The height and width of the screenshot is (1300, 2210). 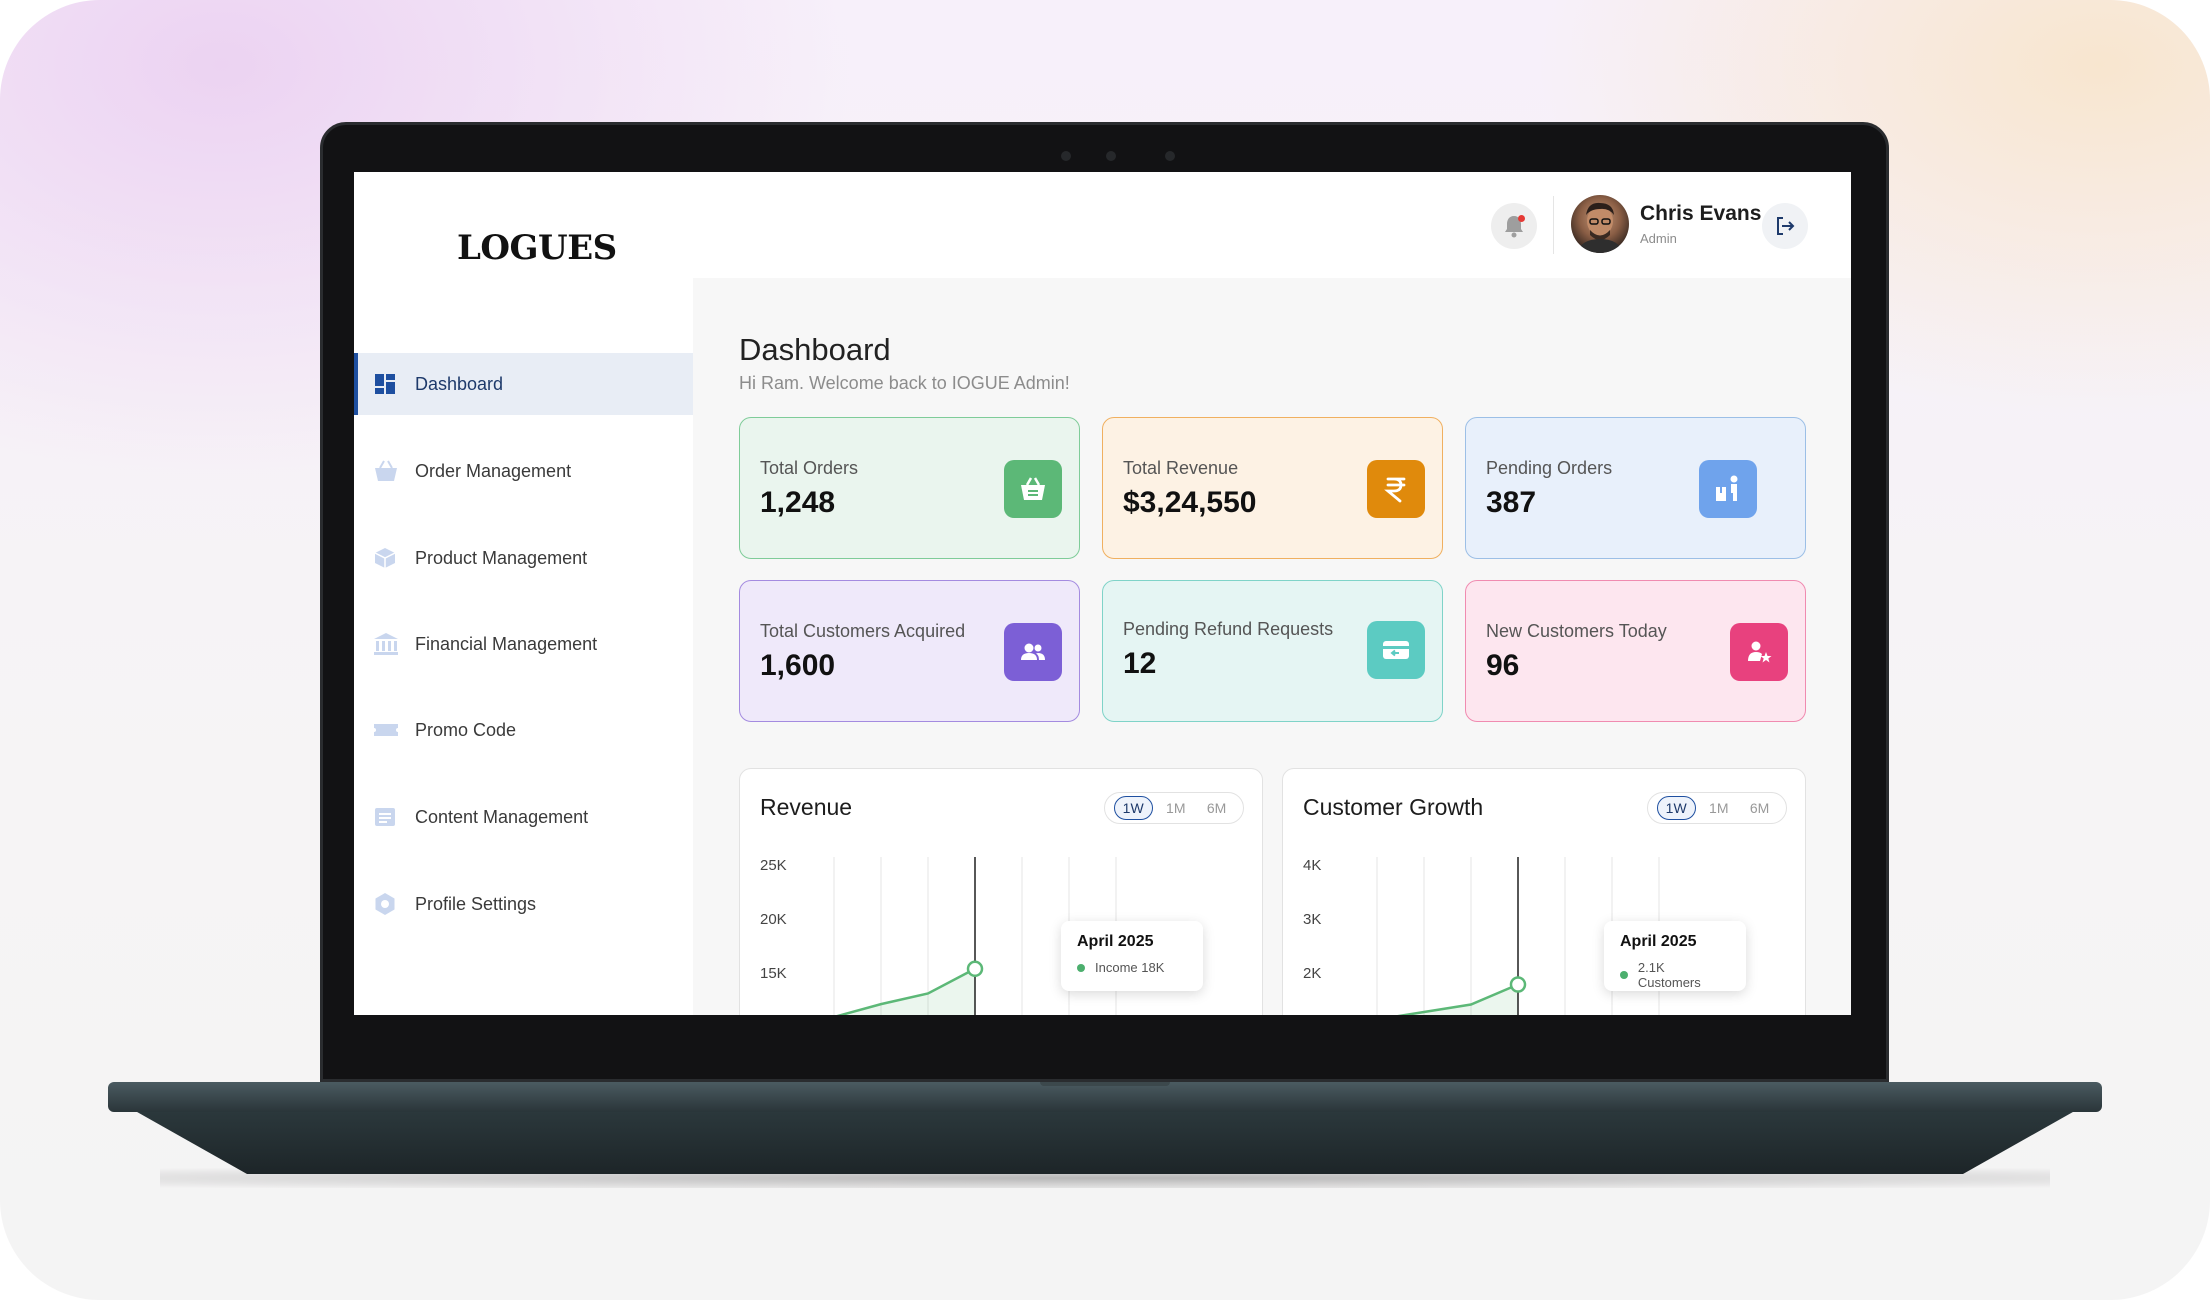 What do you see at coordinates (523, 384) in the screenshot?
I see `sidebar-item-dashboard: Dashboard` at bounding box center [523, 384].